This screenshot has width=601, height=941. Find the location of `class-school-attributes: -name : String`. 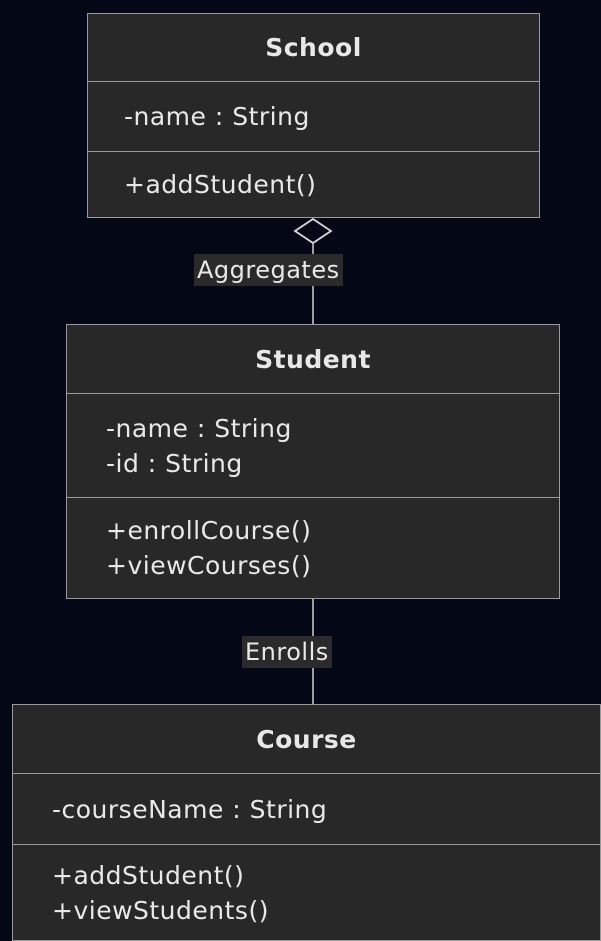

class-school-attributes: -name : String is located at coordinates (313, 116).